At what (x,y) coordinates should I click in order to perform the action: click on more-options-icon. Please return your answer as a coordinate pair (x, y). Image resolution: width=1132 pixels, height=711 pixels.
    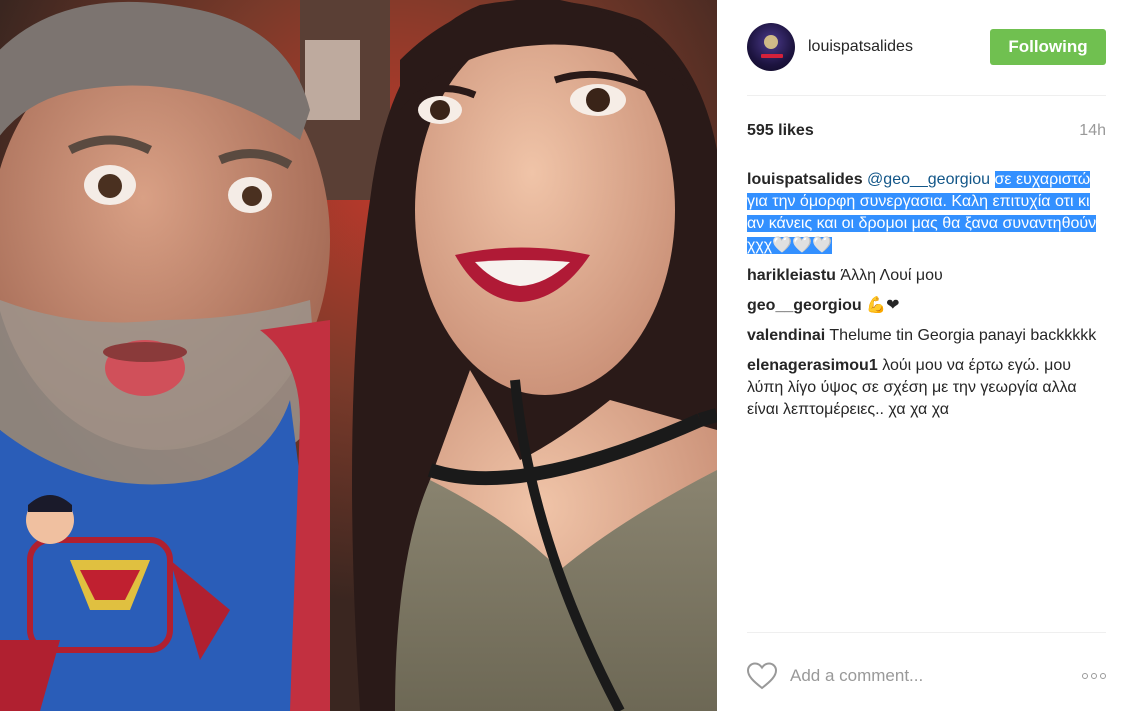
    Looking at the image, I should click on (1094, 676).